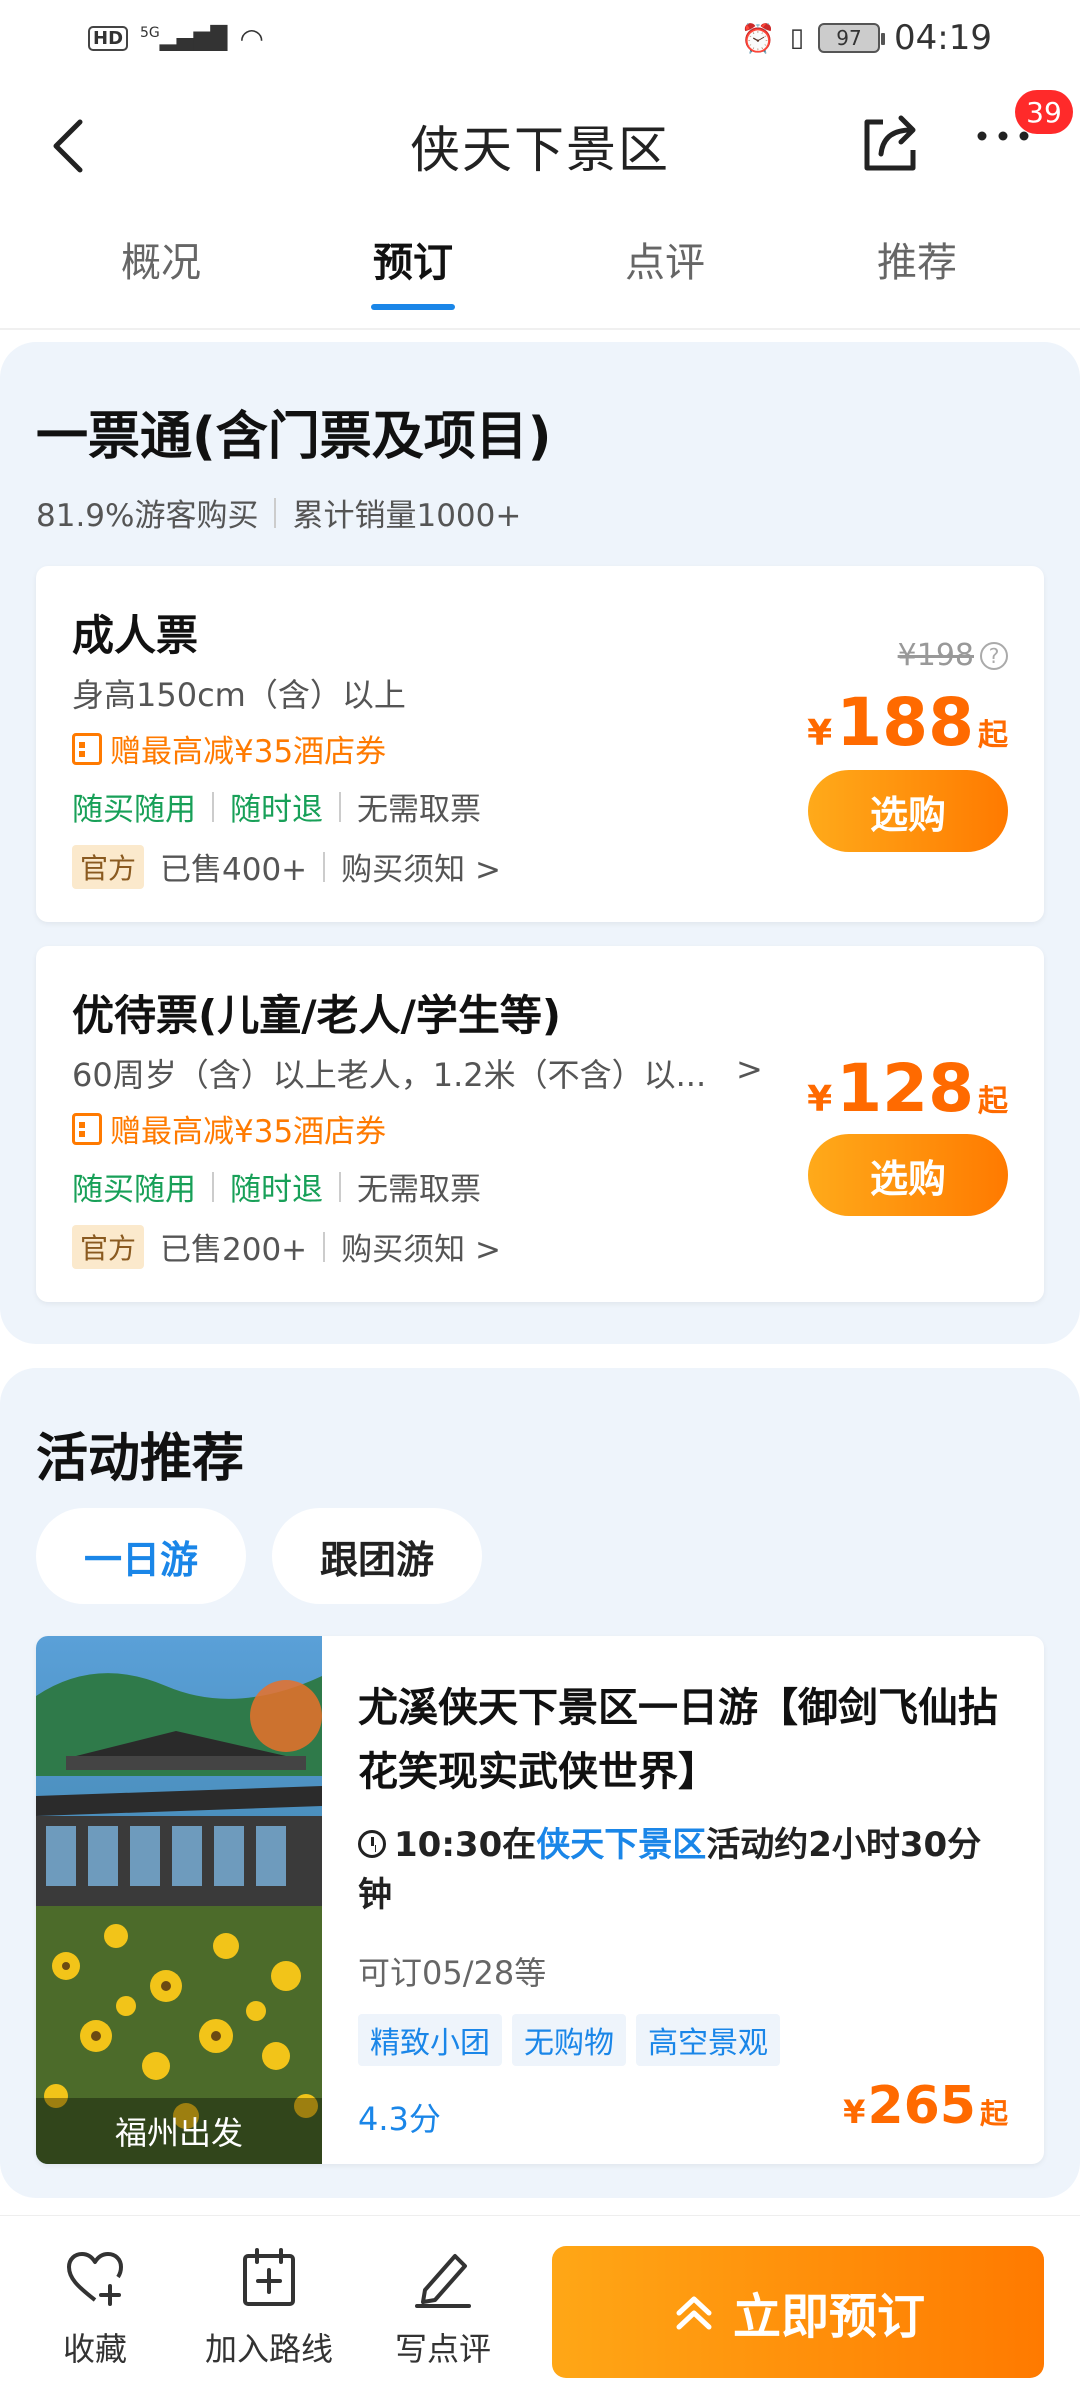 This screenshot has width=1080, height=2400. What do you see at coordinates (443, 2308) in the screenshot?
I see `write-review-button: 写点评` at bounding box center [443, 2308].